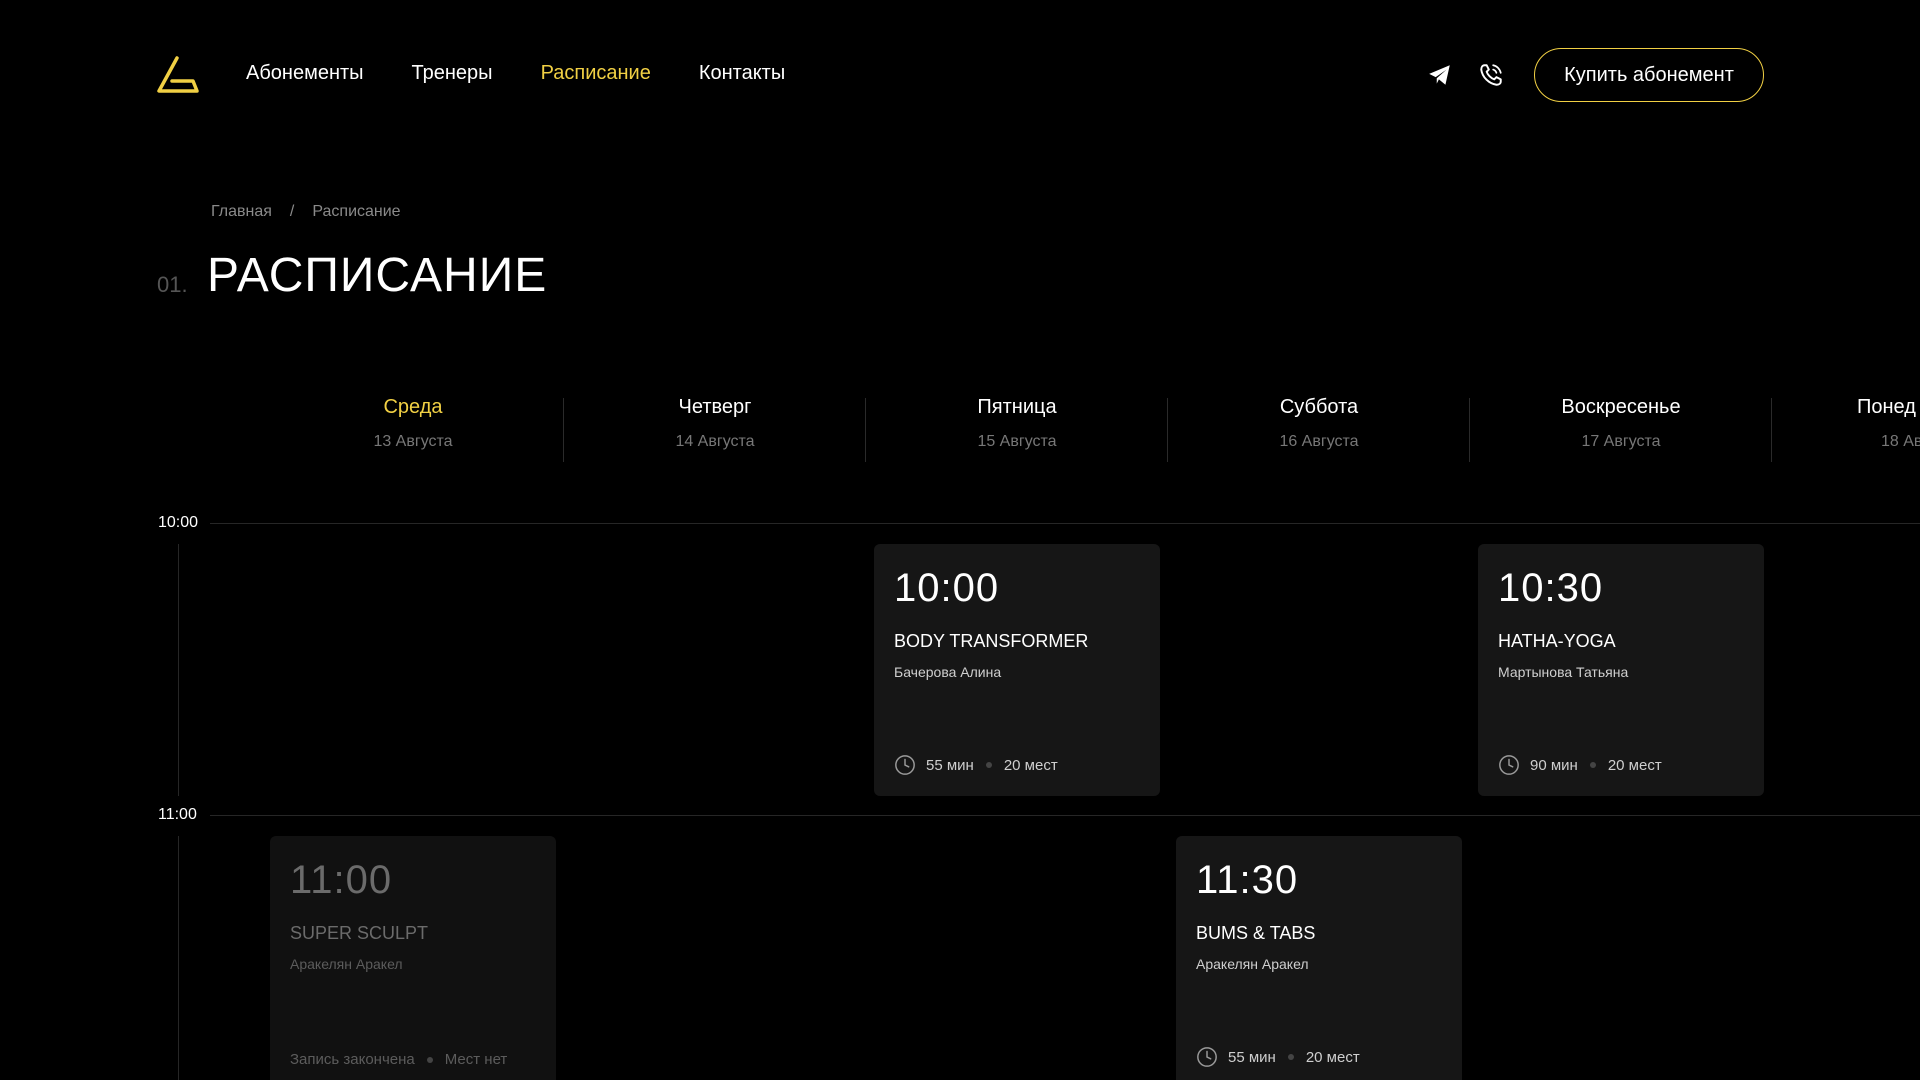 Image resolution: width=1920 pixels, height=1080 pixels. I want to click on class-footer: 90 мин 20 мест, so click(1580, 765).